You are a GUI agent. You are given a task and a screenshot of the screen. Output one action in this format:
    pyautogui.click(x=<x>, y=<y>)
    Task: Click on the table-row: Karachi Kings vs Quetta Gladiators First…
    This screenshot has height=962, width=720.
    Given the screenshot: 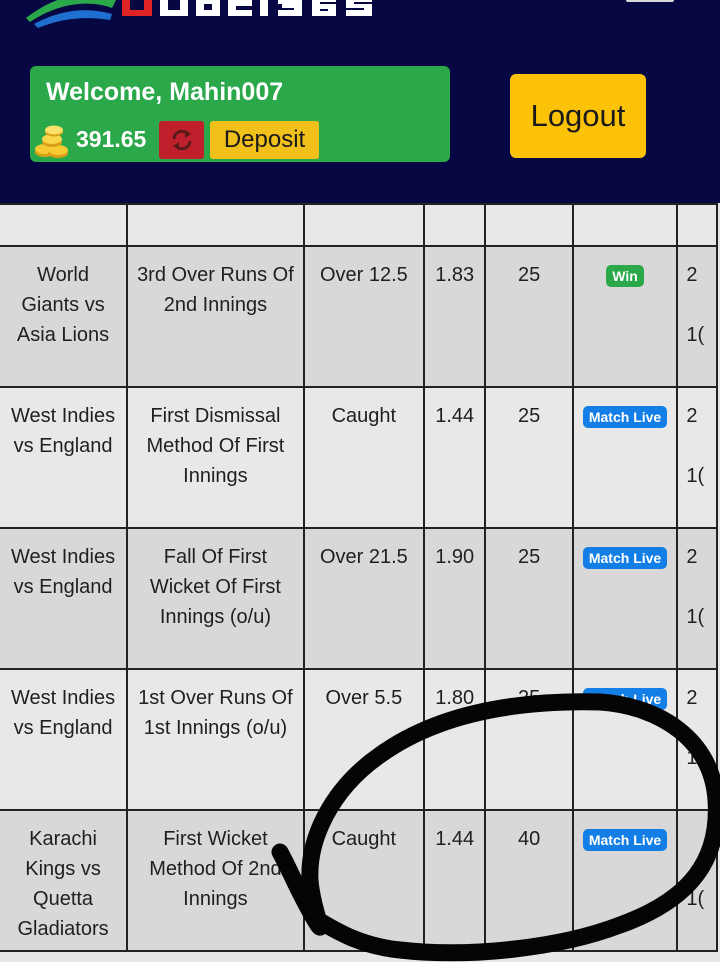 What is the action you would take?
    pyautogui.click(x=359, y=880)
    